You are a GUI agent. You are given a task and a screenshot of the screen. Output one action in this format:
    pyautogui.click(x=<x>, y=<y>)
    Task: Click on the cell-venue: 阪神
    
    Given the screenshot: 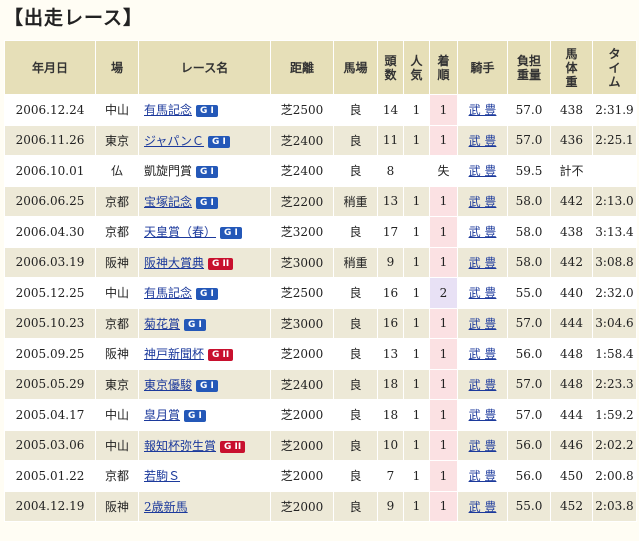 What is the action you would take?
    pyautogui.click(x=117, y=506)
    